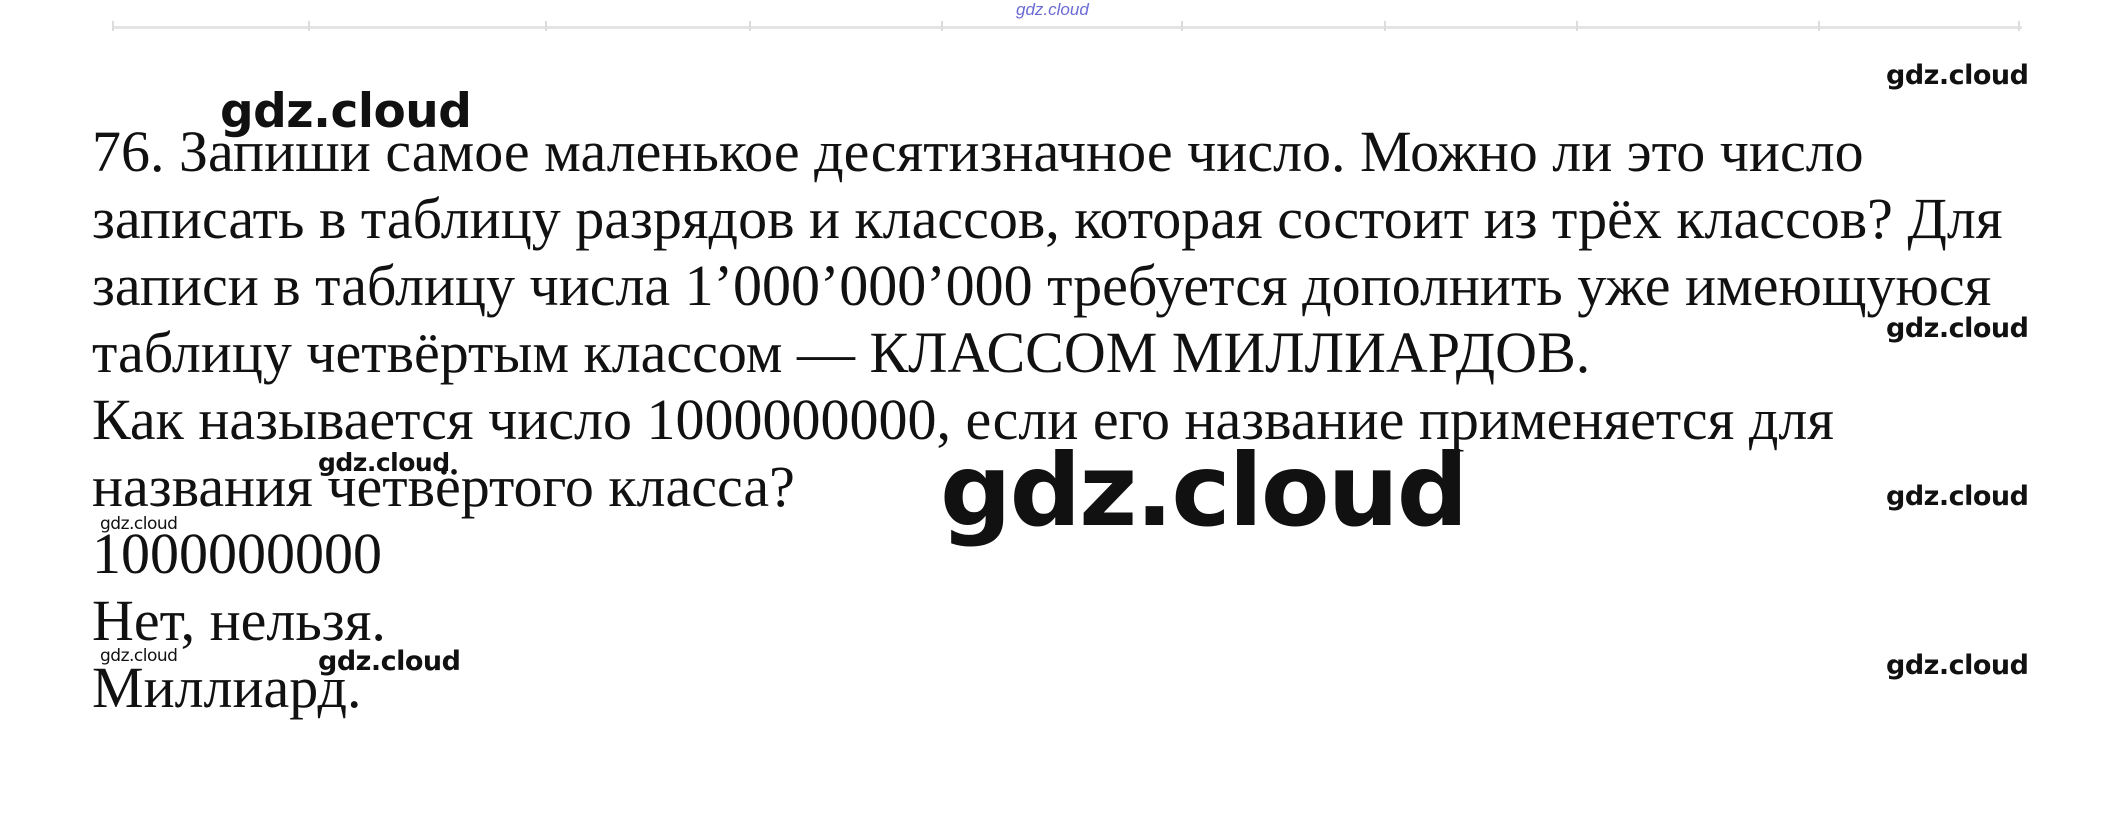 The image size is (2107, 835). I want to click on answer-can-write: Нет, нельзя., so click(239, 620).